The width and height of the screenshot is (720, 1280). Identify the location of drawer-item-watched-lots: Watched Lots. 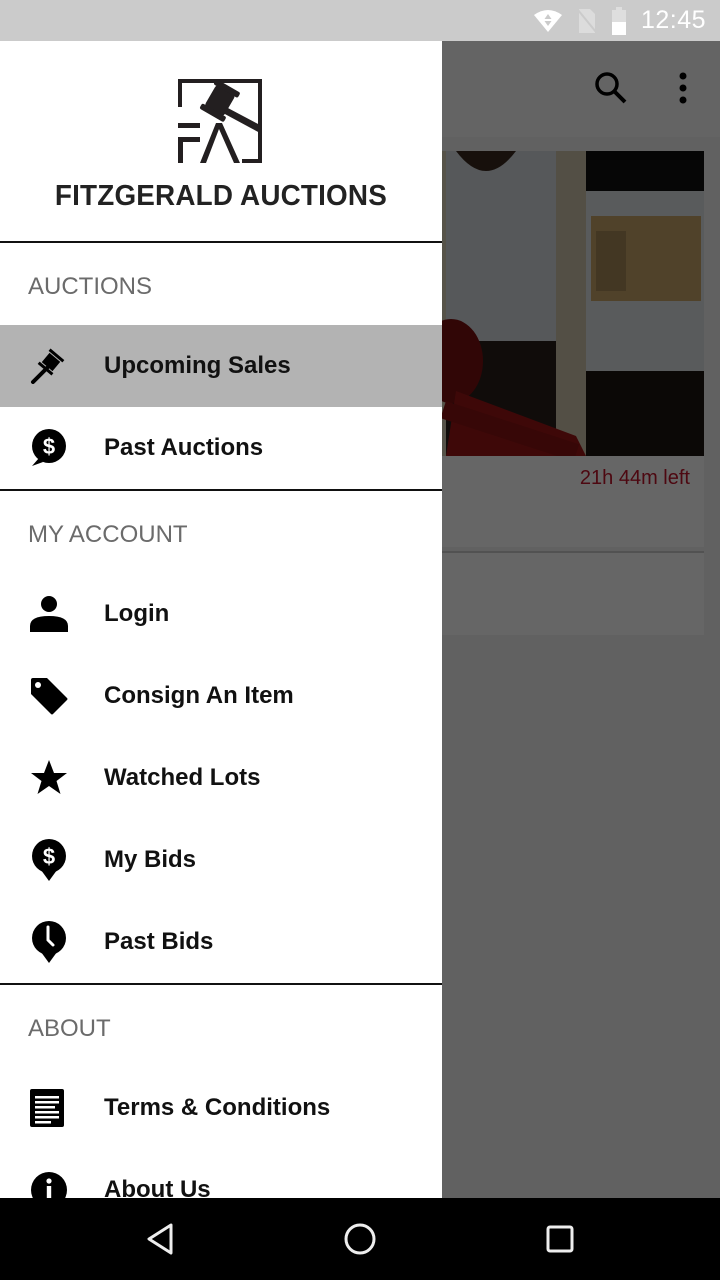
(221, 778).